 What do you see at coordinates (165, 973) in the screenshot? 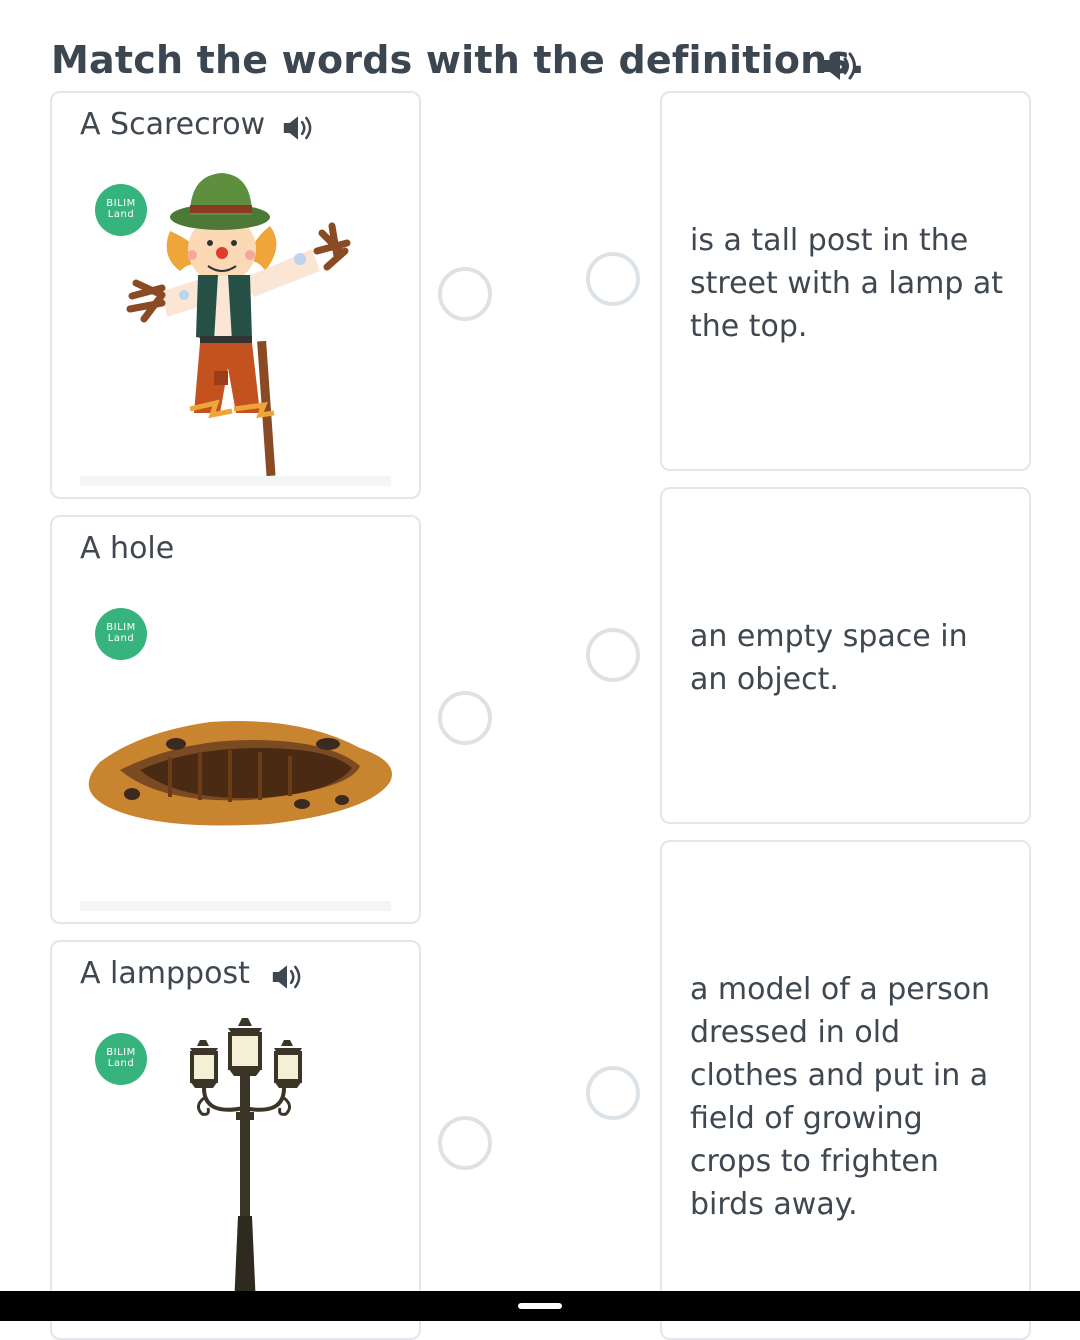
I see `word-label: A lamppost` at bounding box center [165, 973].